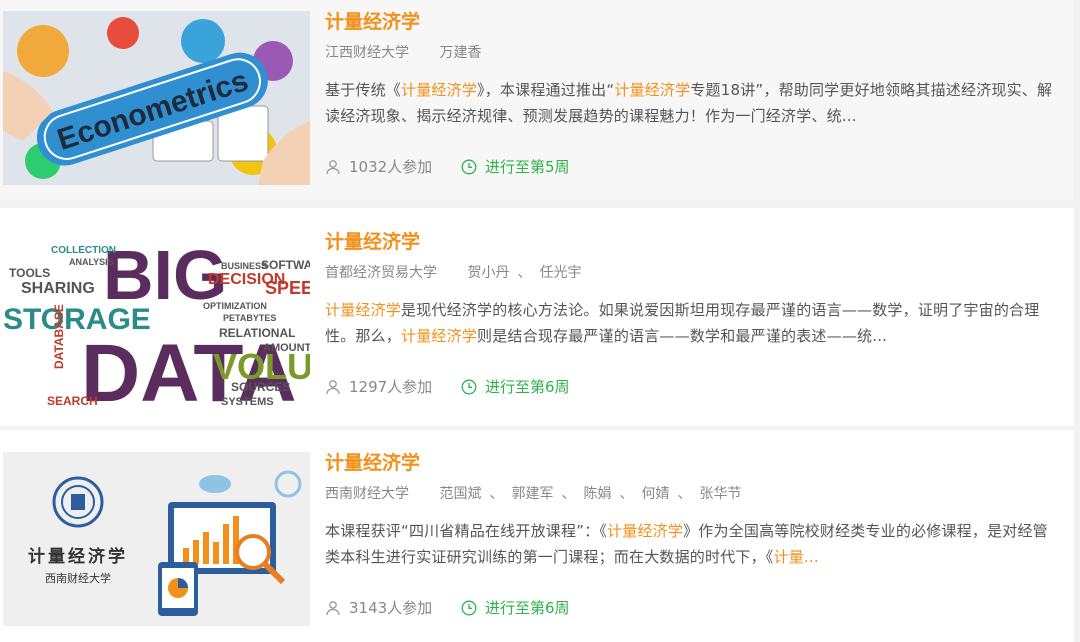 The height and width of the screenshot is (642, 1080). I want to click on econometrics-thumbnail-image: Econometrics, so click(156, 98).